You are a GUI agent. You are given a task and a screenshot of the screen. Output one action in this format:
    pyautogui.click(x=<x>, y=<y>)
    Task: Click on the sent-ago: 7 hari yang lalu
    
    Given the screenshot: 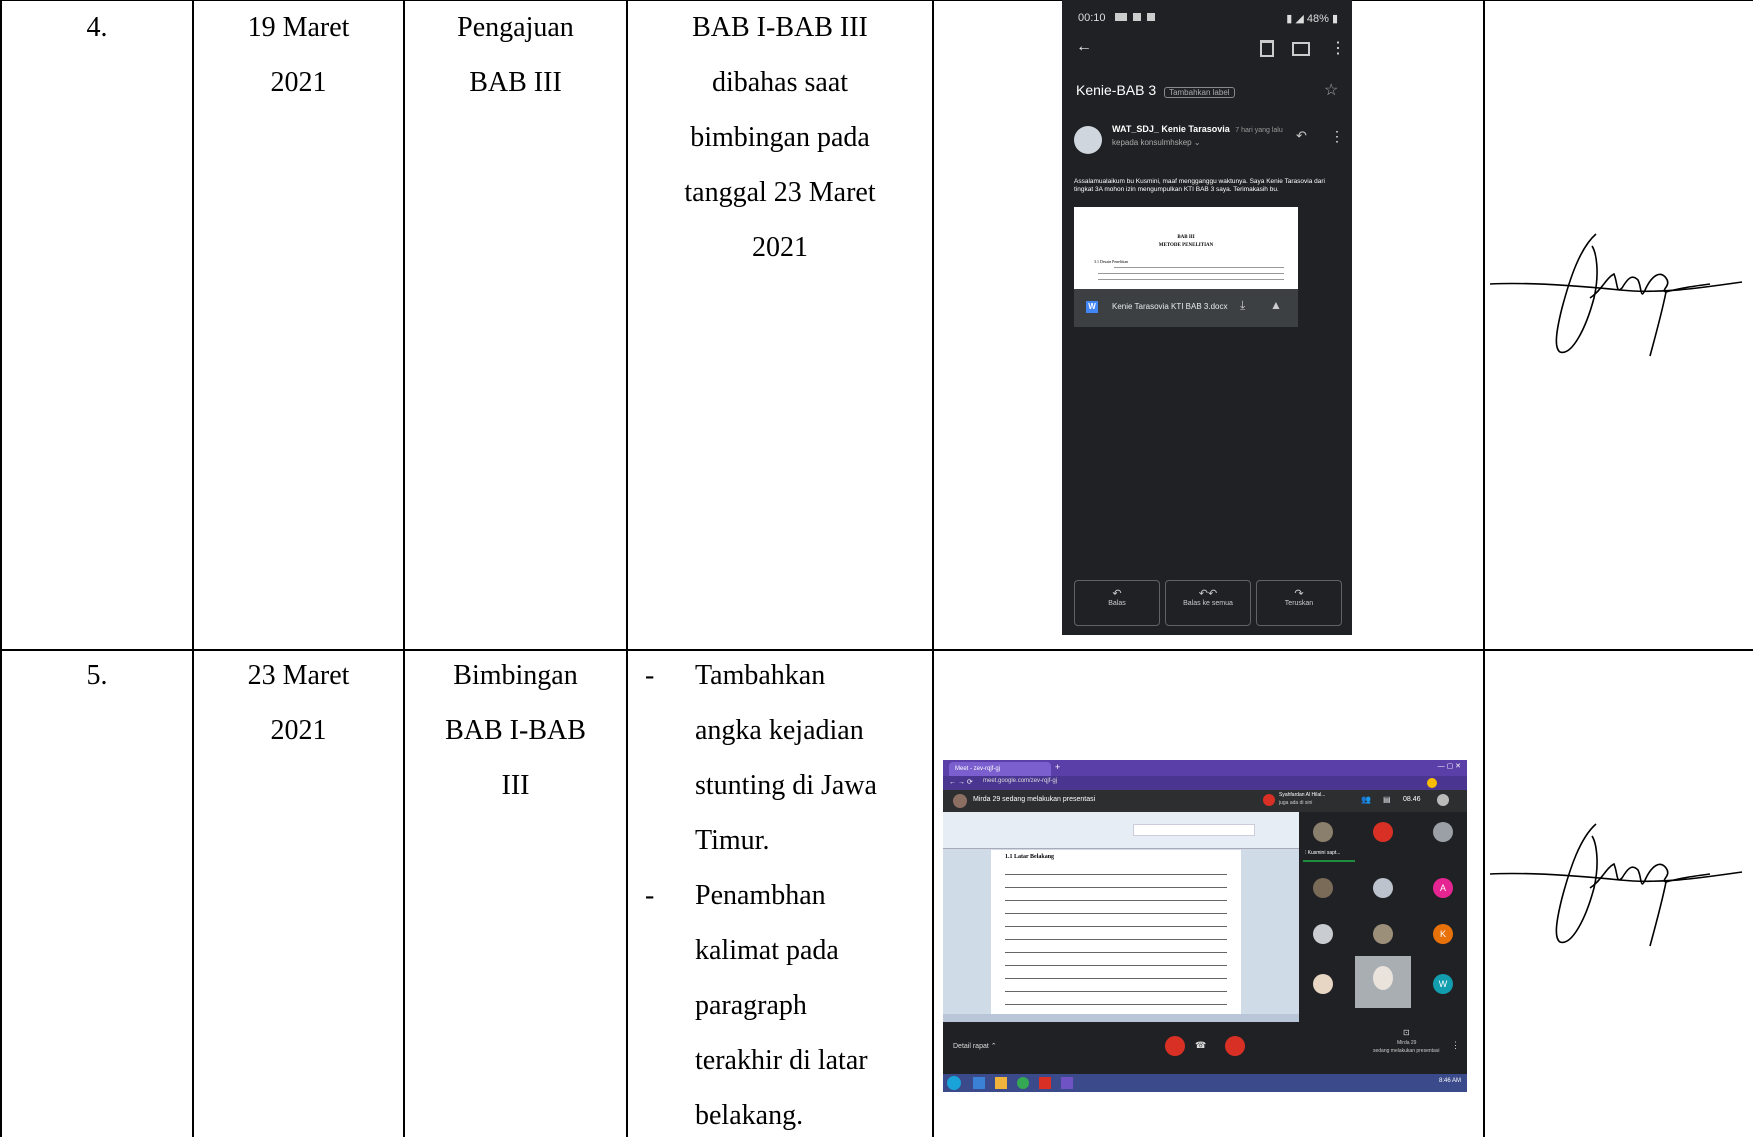 What is the action you would take?
    pyautogui.click(x=1259, y=130)
    